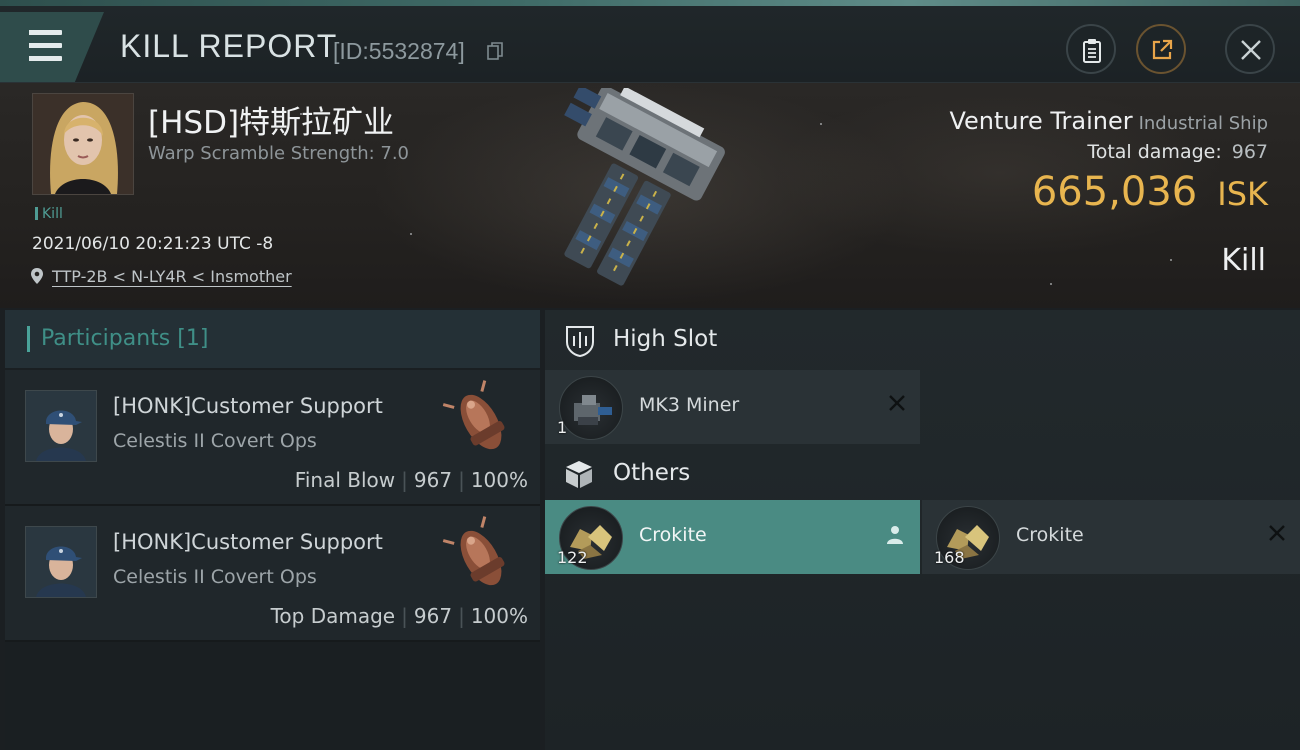 This screenshot has height=750, width=1300. I want to click on location-pin-icon, so click(37, 276).